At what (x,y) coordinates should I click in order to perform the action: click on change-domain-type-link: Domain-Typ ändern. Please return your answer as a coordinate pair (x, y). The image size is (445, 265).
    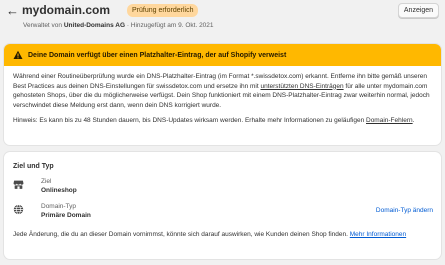
    Looking at the image, I should click on (404, 210).